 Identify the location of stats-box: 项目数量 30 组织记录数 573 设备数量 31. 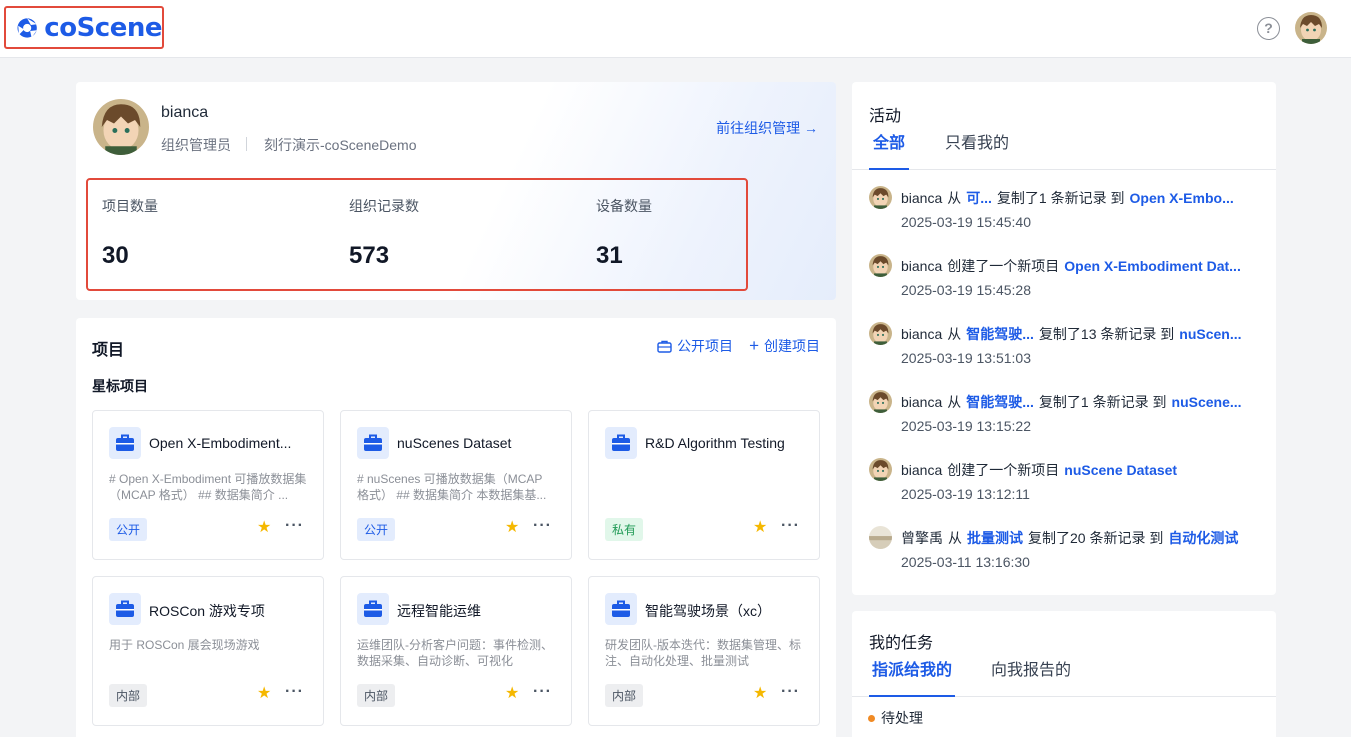
(417, 234).